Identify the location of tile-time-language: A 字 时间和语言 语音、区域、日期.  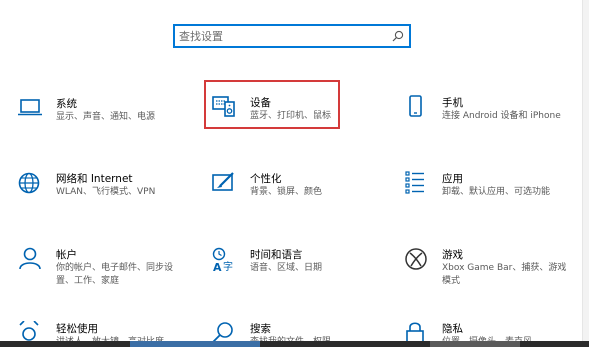
(302, 267).